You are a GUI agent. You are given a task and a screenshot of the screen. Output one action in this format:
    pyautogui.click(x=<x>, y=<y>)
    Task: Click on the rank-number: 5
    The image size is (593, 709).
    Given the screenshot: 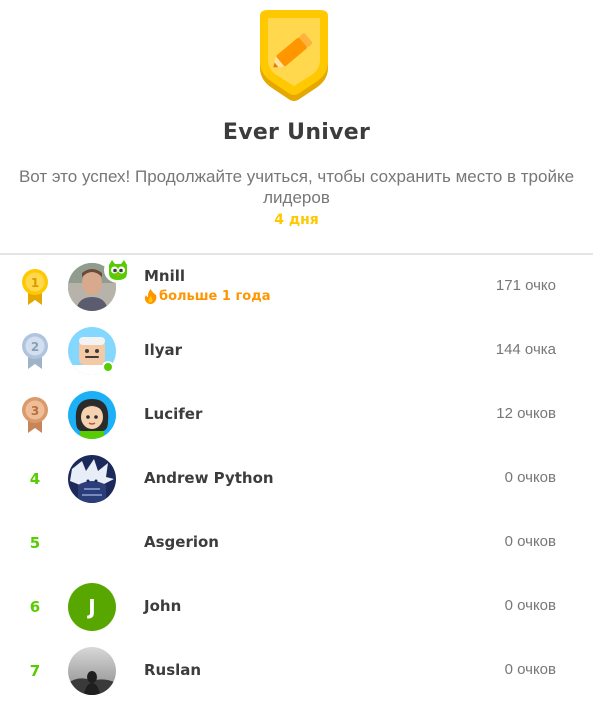 What is the action you would take?
    pyautogui.click(x=35, y=543)
    